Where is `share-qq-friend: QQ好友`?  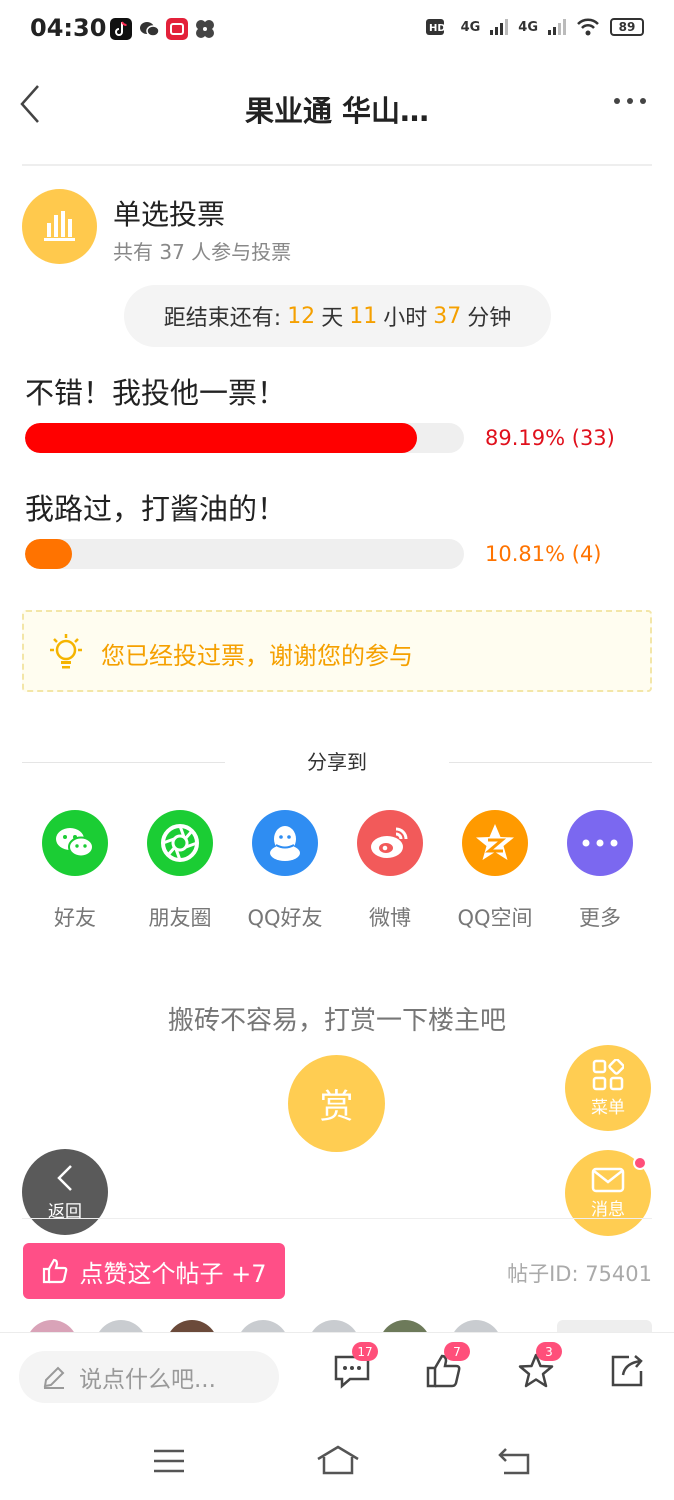 share-qq-friend: QQ好友 is located at coordinates (285, 871).